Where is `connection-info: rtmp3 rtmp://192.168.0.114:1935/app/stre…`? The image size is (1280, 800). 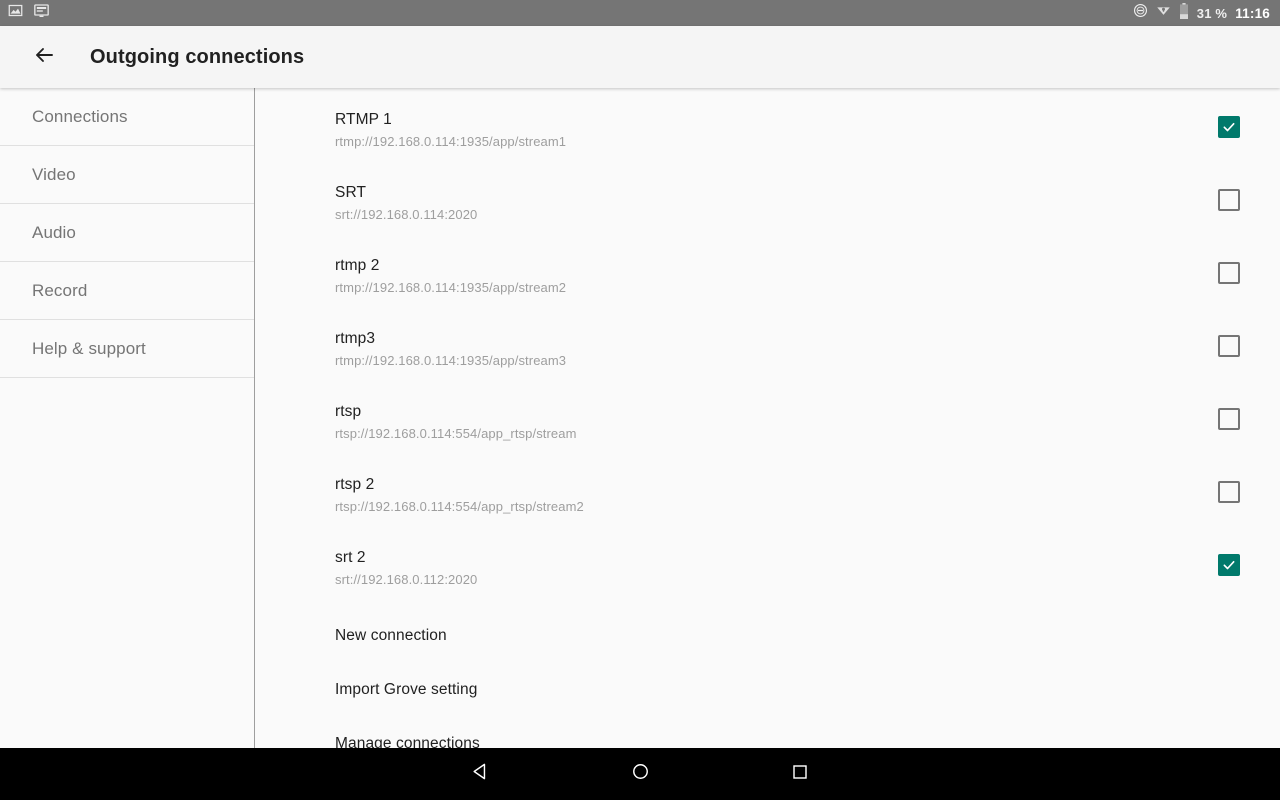
connection-info: rtmp3 rtmp://192.168.0.114:1935/app/stre… is located at coordinates (776, 349).